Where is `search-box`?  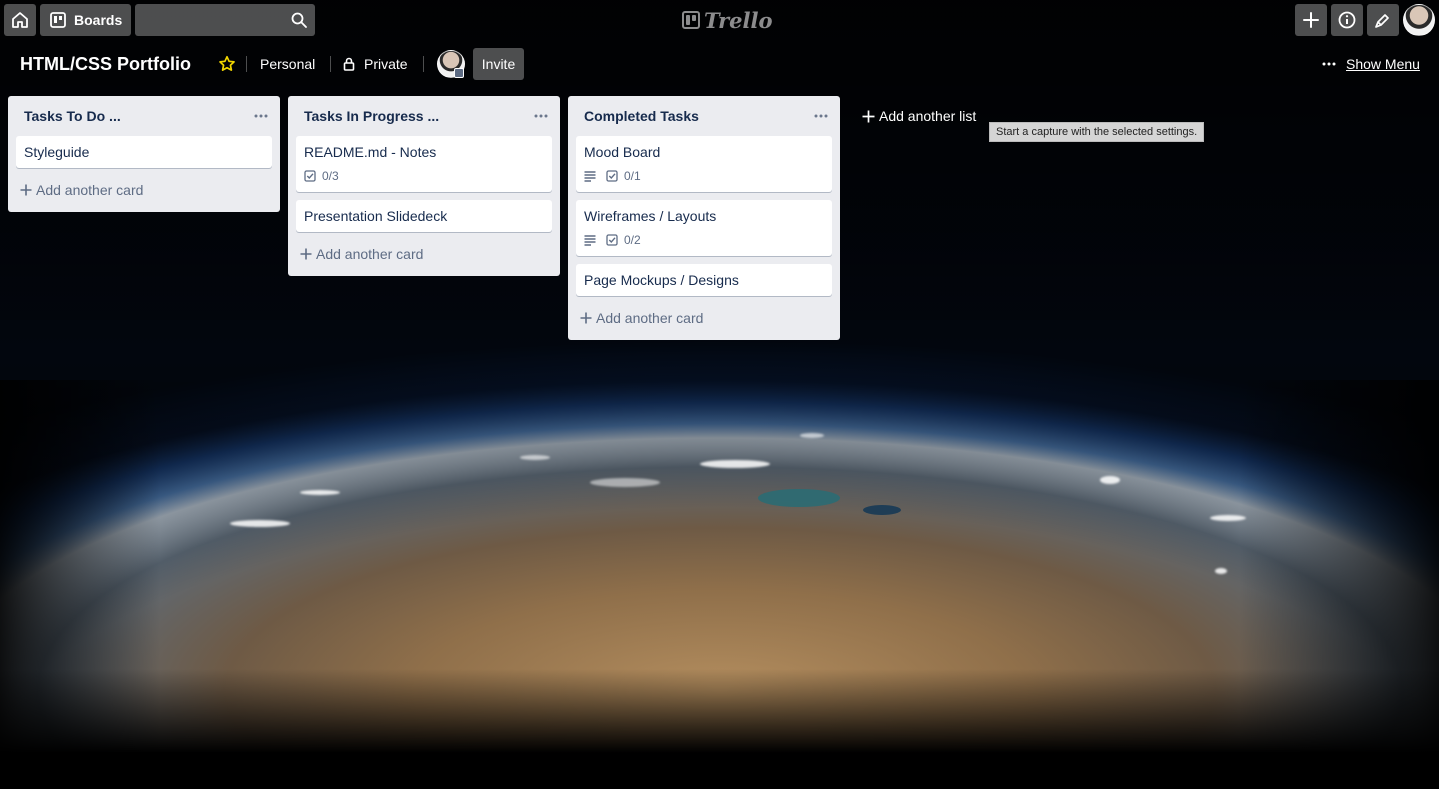
search-box is located at coordinates (225, 20).